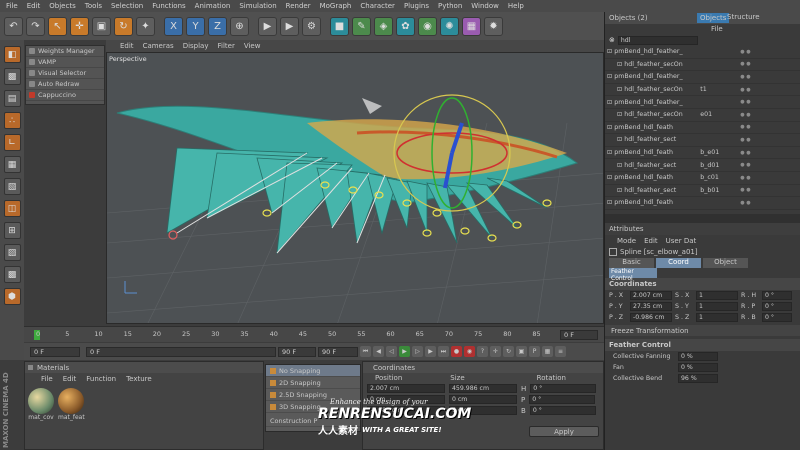 This screenshot has width=800, height=450. Describe the element at coordinates (378, 351) in the screenshot. I see `prev-key-icon: ◀` at that location.